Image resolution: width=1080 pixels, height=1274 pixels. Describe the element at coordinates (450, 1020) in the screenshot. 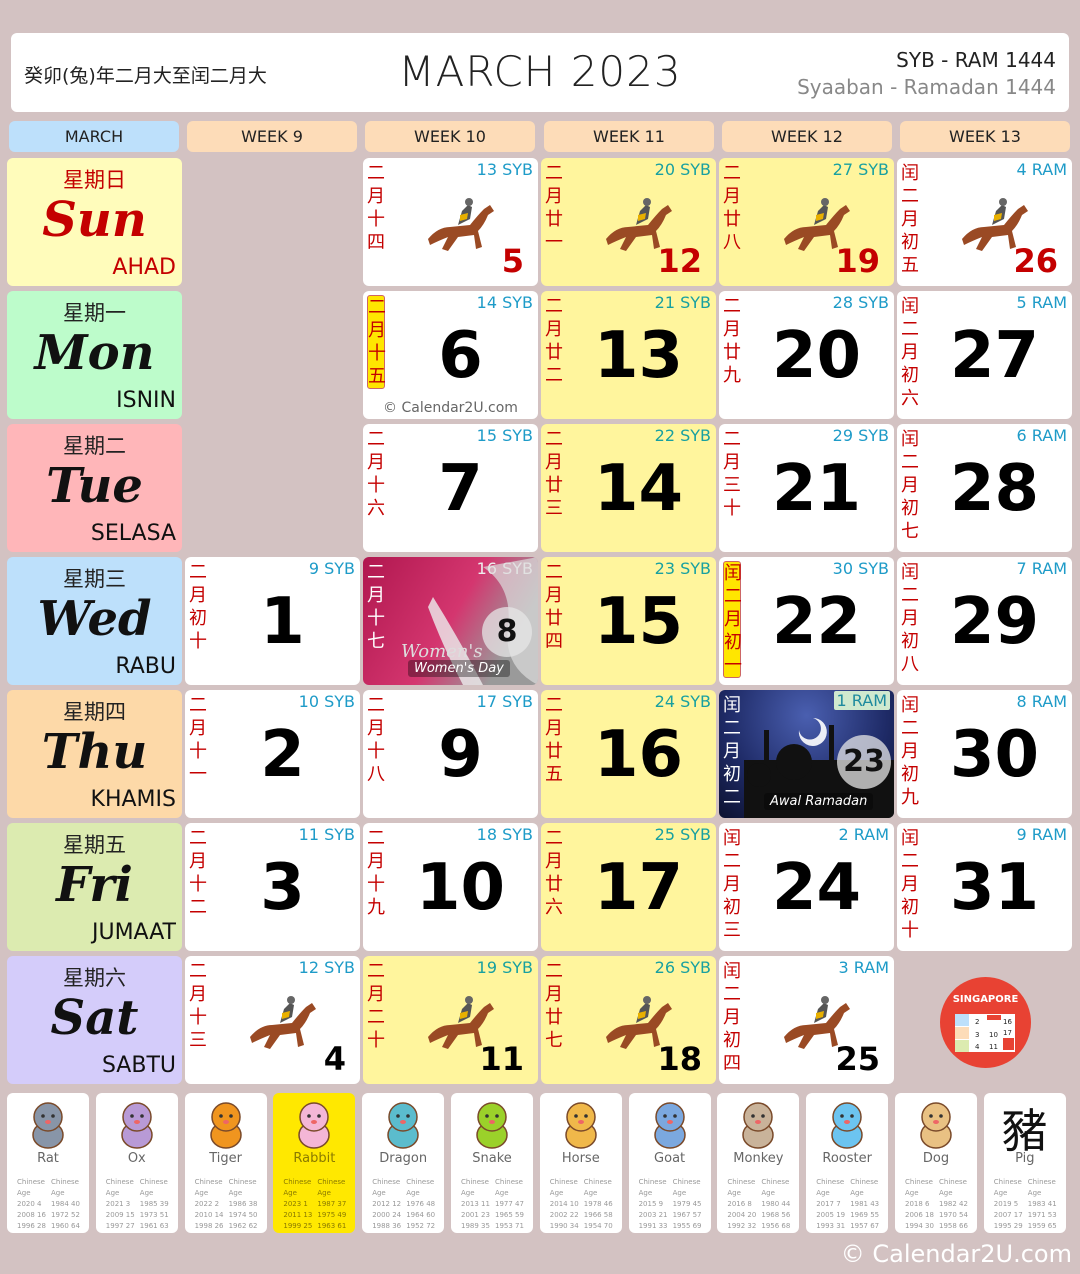

I see `date-cell: 19 SYB 二月二十 11` at that location.